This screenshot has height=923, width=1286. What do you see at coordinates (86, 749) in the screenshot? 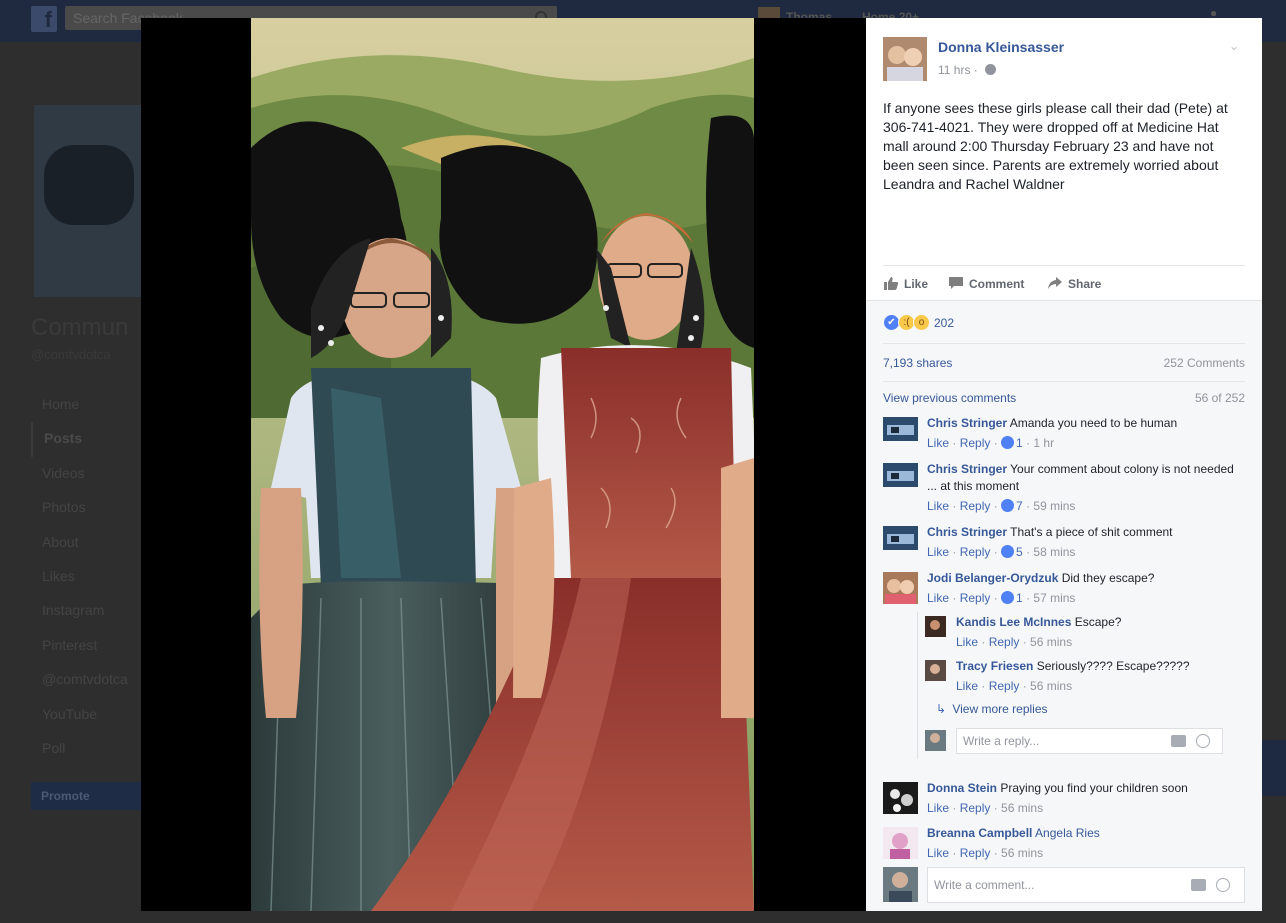
I see `nav-poll: Poll` at bounding box center [86, 749].